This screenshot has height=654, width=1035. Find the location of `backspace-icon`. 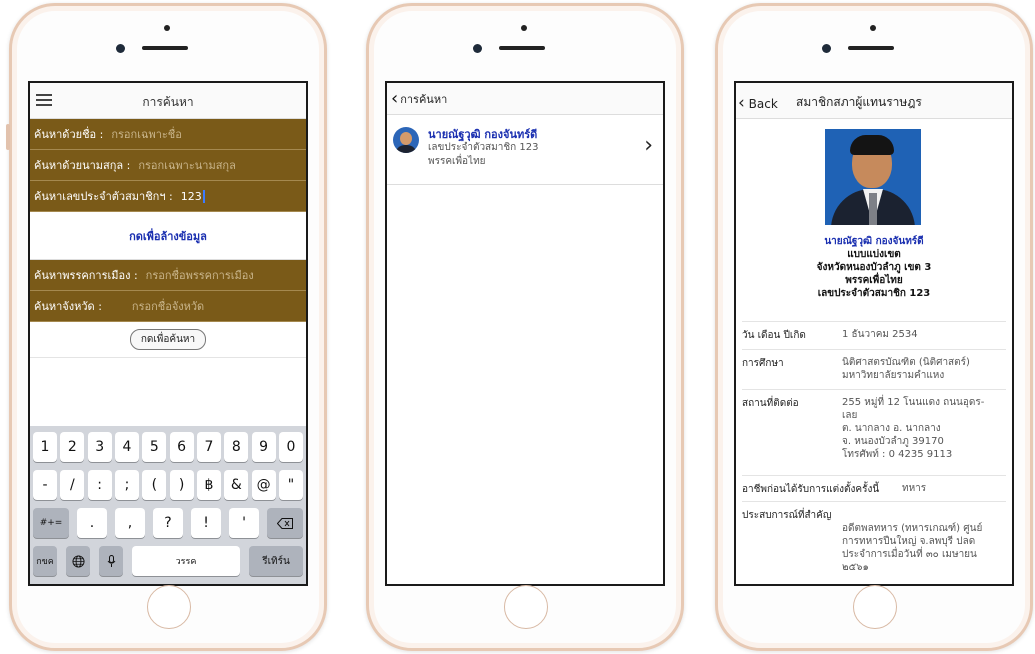

backspace-icon is located at coordinates (285, 523).